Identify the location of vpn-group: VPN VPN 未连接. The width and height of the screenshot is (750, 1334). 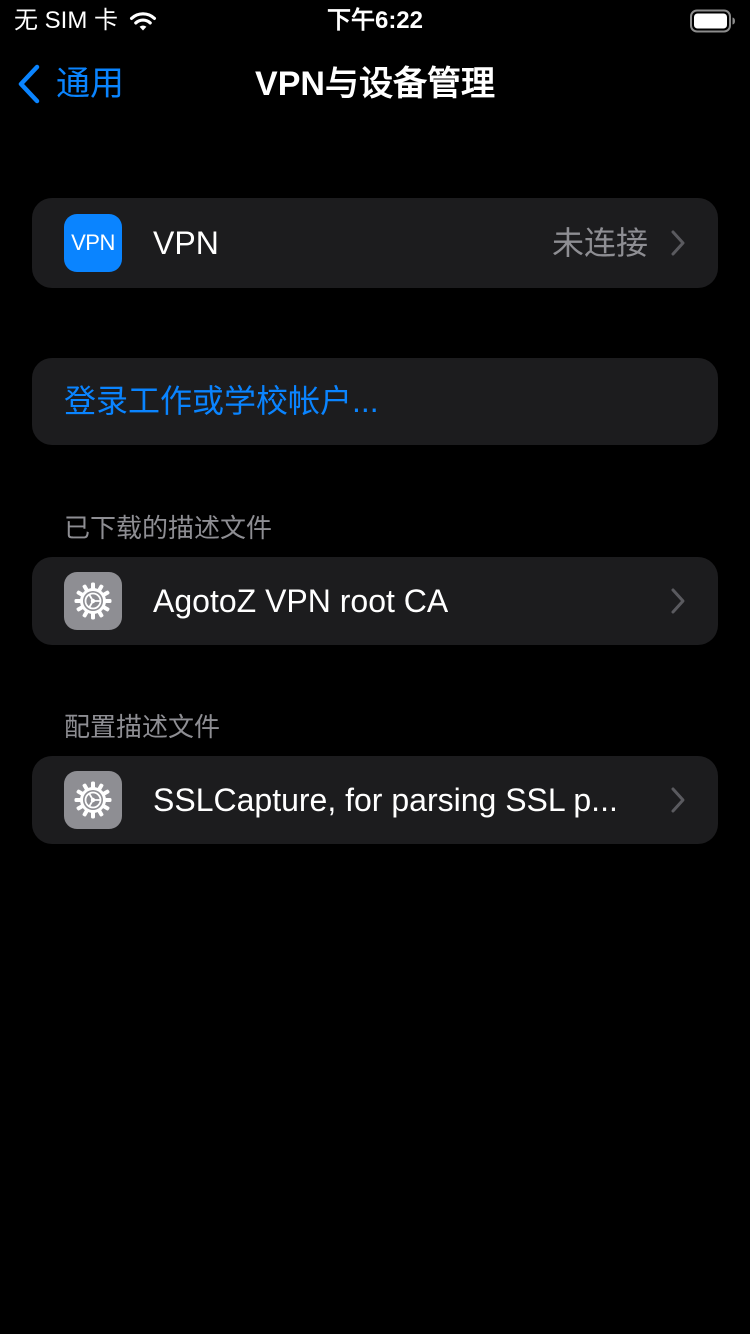
(375, 243).